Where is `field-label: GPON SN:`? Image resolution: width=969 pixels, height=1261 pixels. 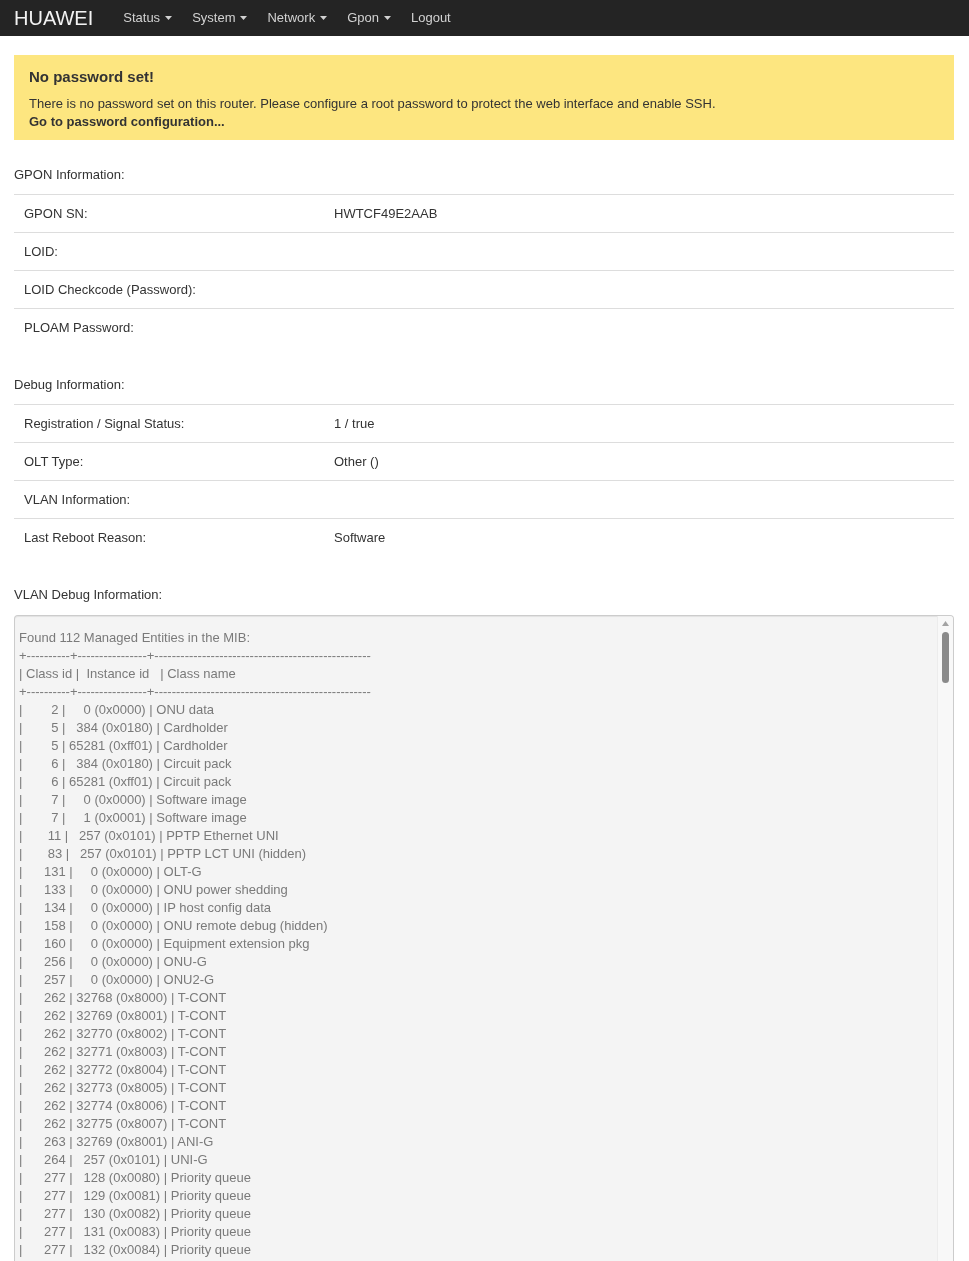 field-label: GPON SN: is located at coordinates (55, 213).